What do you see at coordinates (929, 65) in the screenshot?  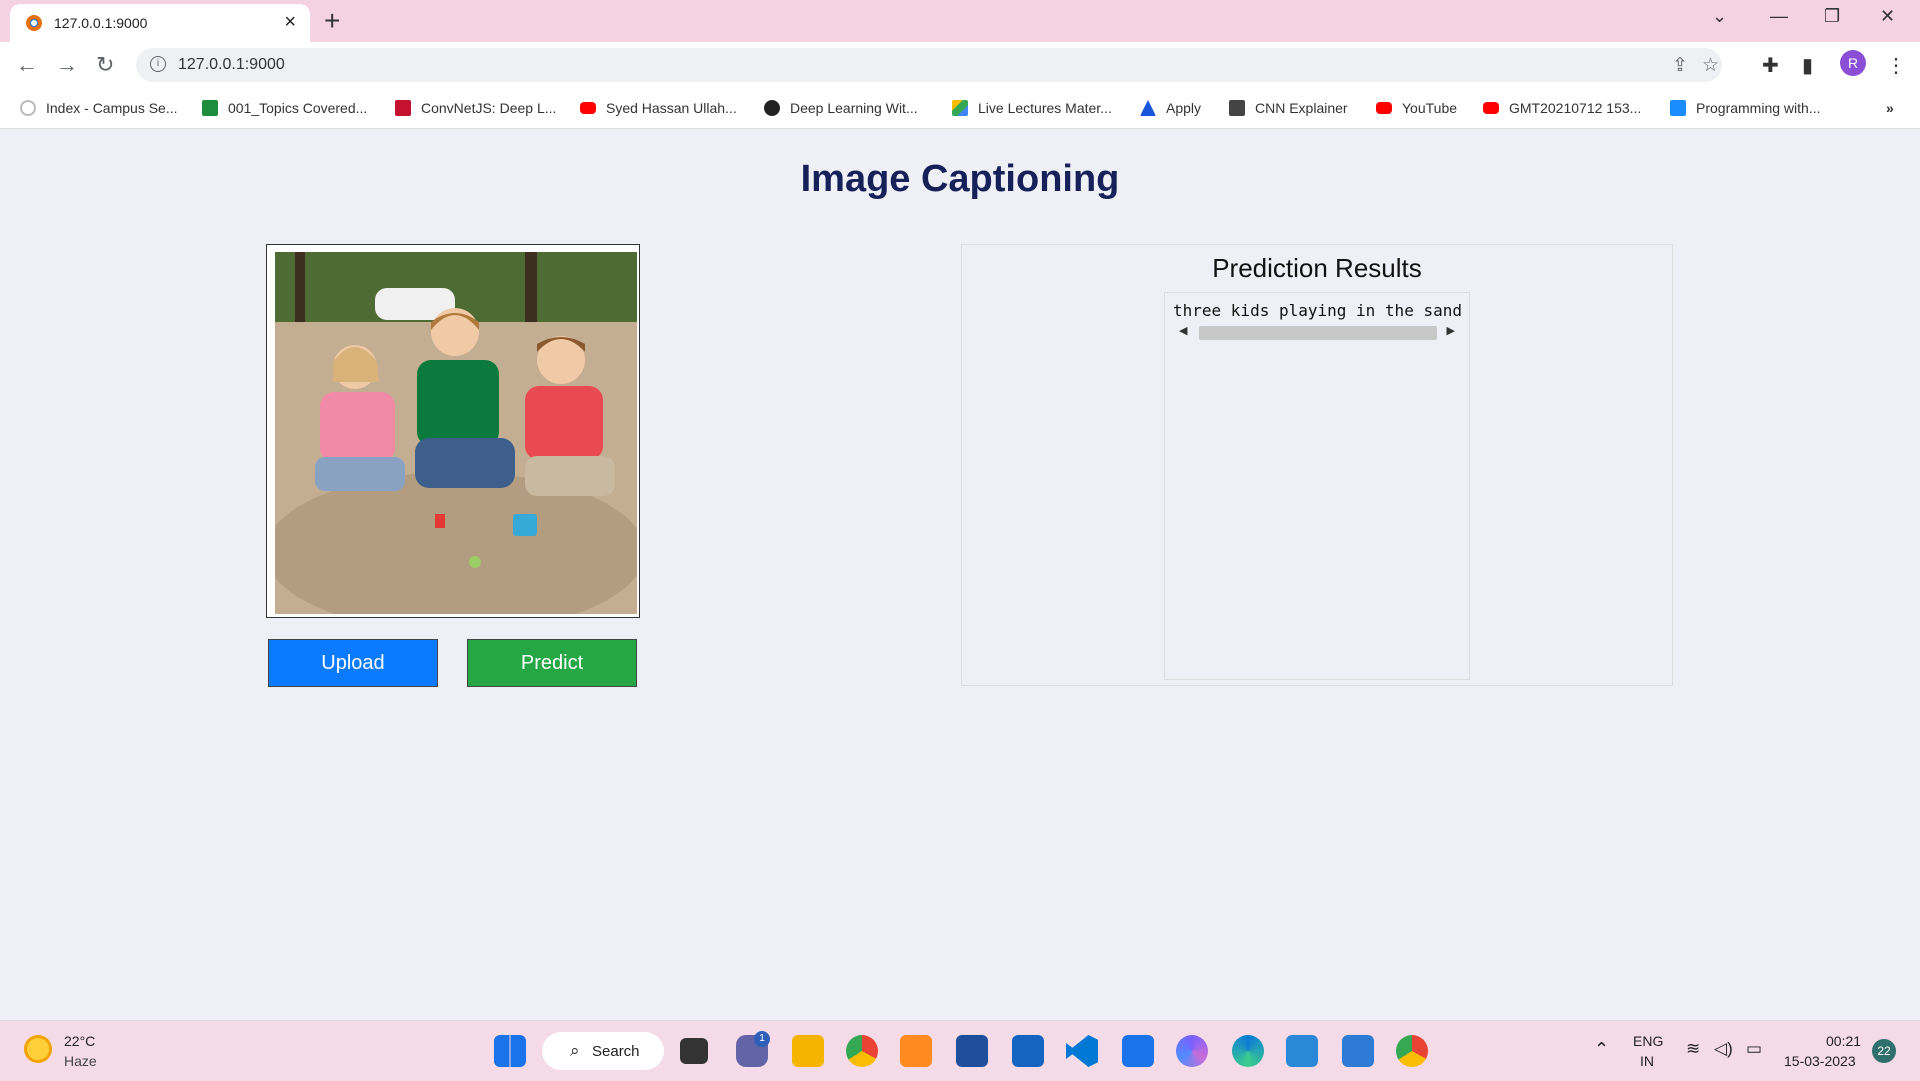 I see `address-bar: i 127.0.0.1:9000 ⇪ ☆` at bounding box center [929, 65].